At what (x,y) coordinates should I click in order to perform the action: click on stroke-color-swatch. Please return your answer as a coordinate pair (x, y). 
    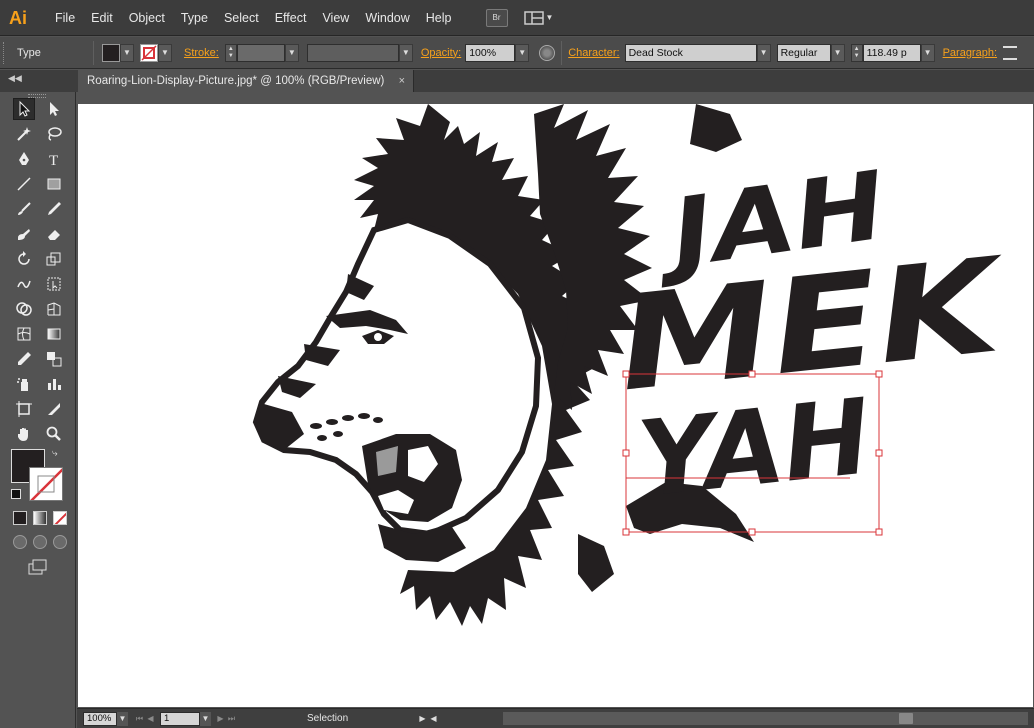
    Looking at the image, I should click on (46, 484).